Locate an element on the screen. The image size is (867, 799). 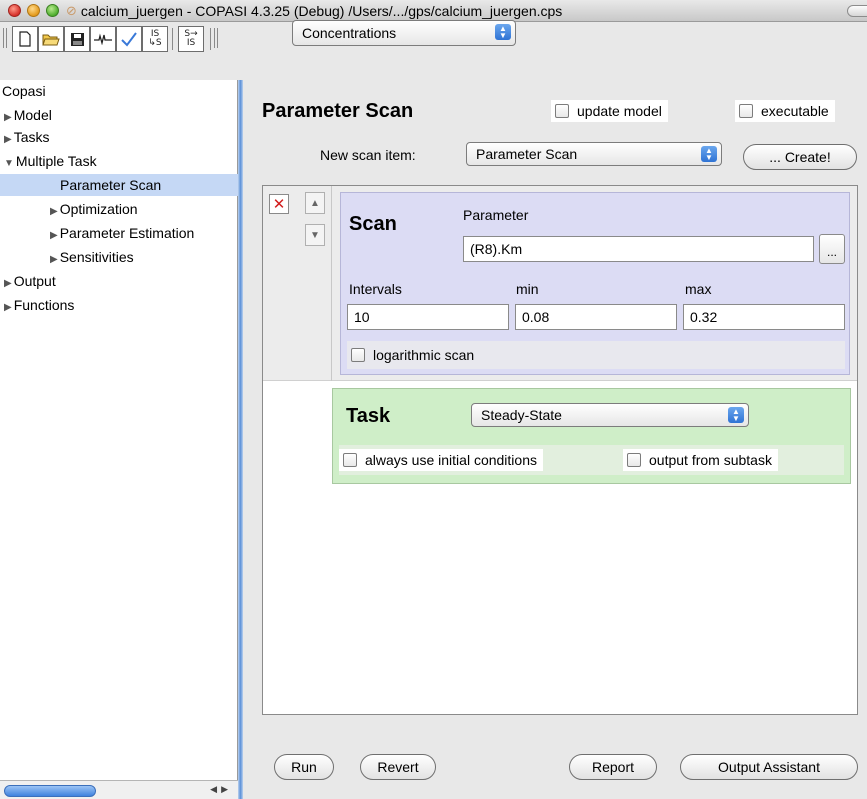
scrollbar-thumb is located at coordinates (50, 791).